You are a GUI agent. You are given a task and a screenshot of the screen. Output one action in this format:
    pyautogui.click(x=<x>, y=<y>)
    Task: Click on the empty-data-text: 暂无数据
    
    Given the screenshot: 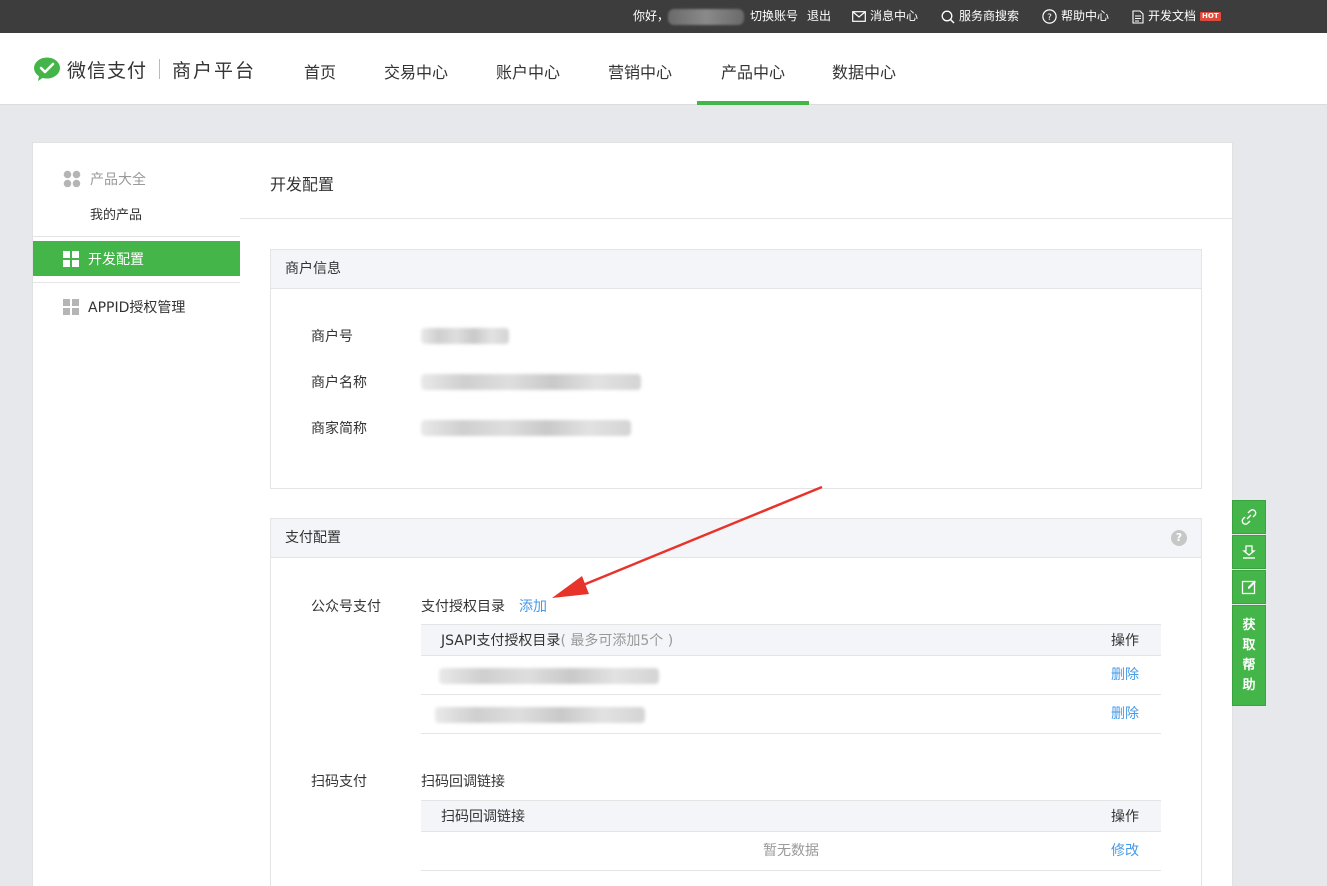 What is the action you would take?
    pyautogui.click(x=791, y=851)
    